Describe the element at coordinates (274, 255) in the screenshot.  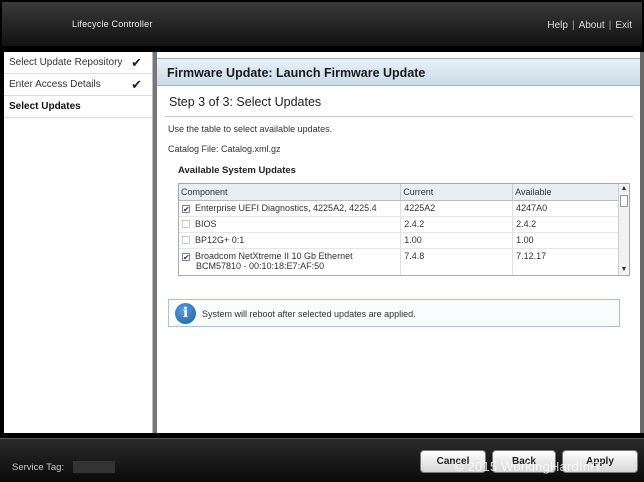
I see `component-name: Broadcom NetXtreme II 10 Gb Ethernet` at that location.